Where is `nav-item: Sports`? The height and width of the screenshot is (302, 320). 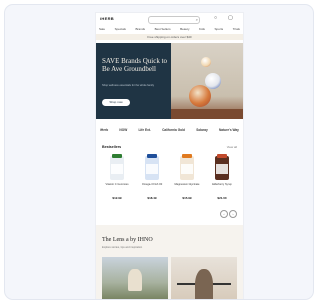 nav-item: Sports is located at coordinates (218, 29).